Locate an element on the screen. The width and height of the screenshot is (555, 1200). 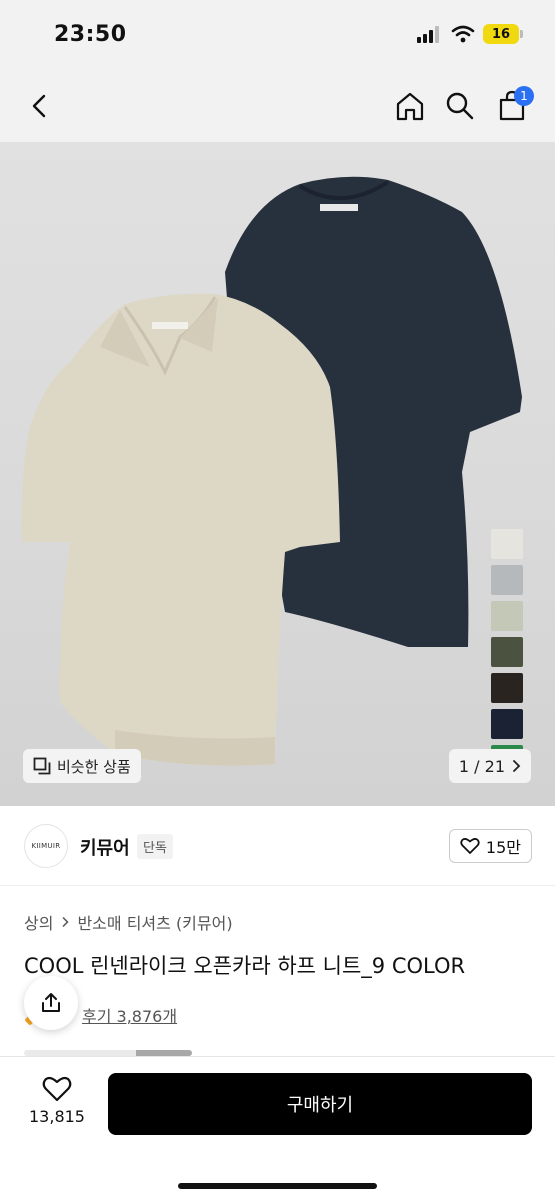
nav-bar: 1 is located at coordinates (277, 106).